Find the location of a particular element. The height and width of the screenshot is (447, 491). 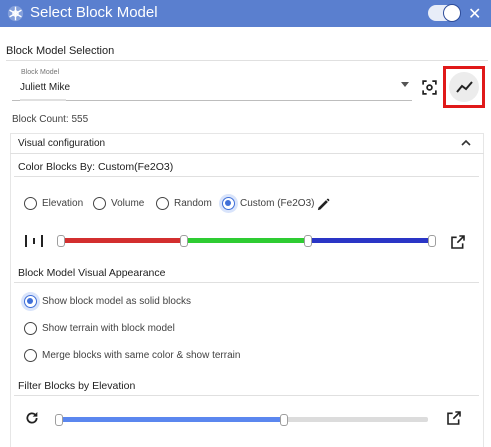

stats-button-highlight is located at coordinates (464, 87).